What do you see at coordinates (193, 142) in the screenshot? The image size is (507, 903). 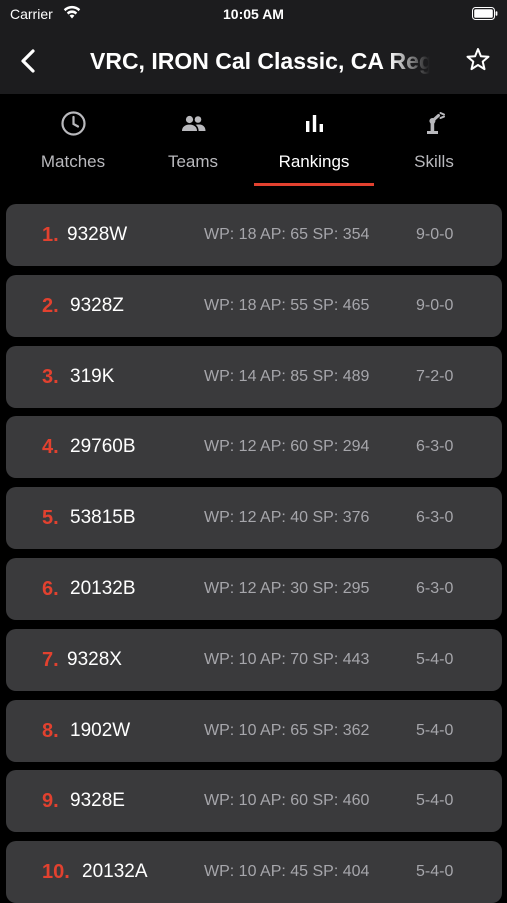 I see `tab-teams: Teams` at bounding box center [193, 142].